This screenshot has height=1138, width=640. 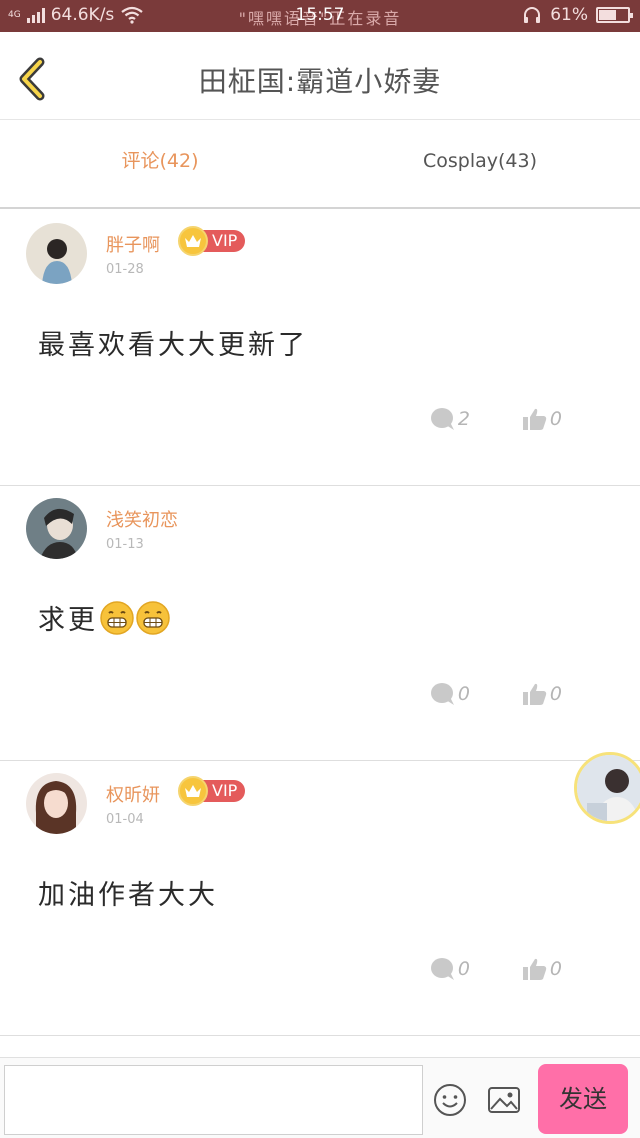 What do you see at coordinates (320, 81) in the screenshot?
I see `page-title: 田柾国:霸道小娇妻` at bounding box center [320, 81].